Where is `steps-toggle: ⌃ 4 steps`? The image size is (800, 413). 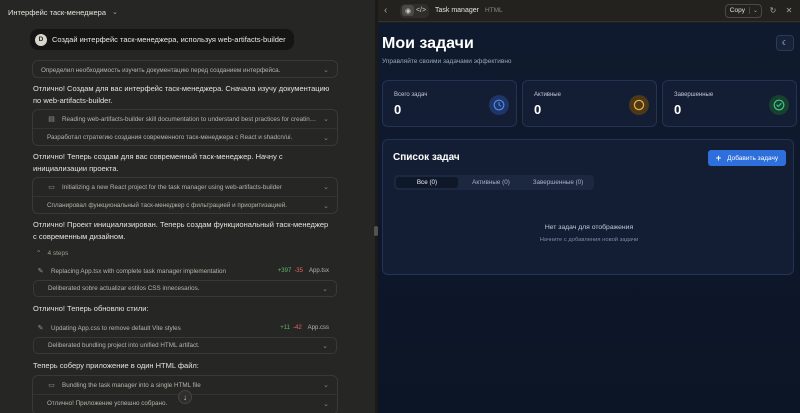
steps-toggle: ⌃ 4 steps is located at coordinates (52, 253).